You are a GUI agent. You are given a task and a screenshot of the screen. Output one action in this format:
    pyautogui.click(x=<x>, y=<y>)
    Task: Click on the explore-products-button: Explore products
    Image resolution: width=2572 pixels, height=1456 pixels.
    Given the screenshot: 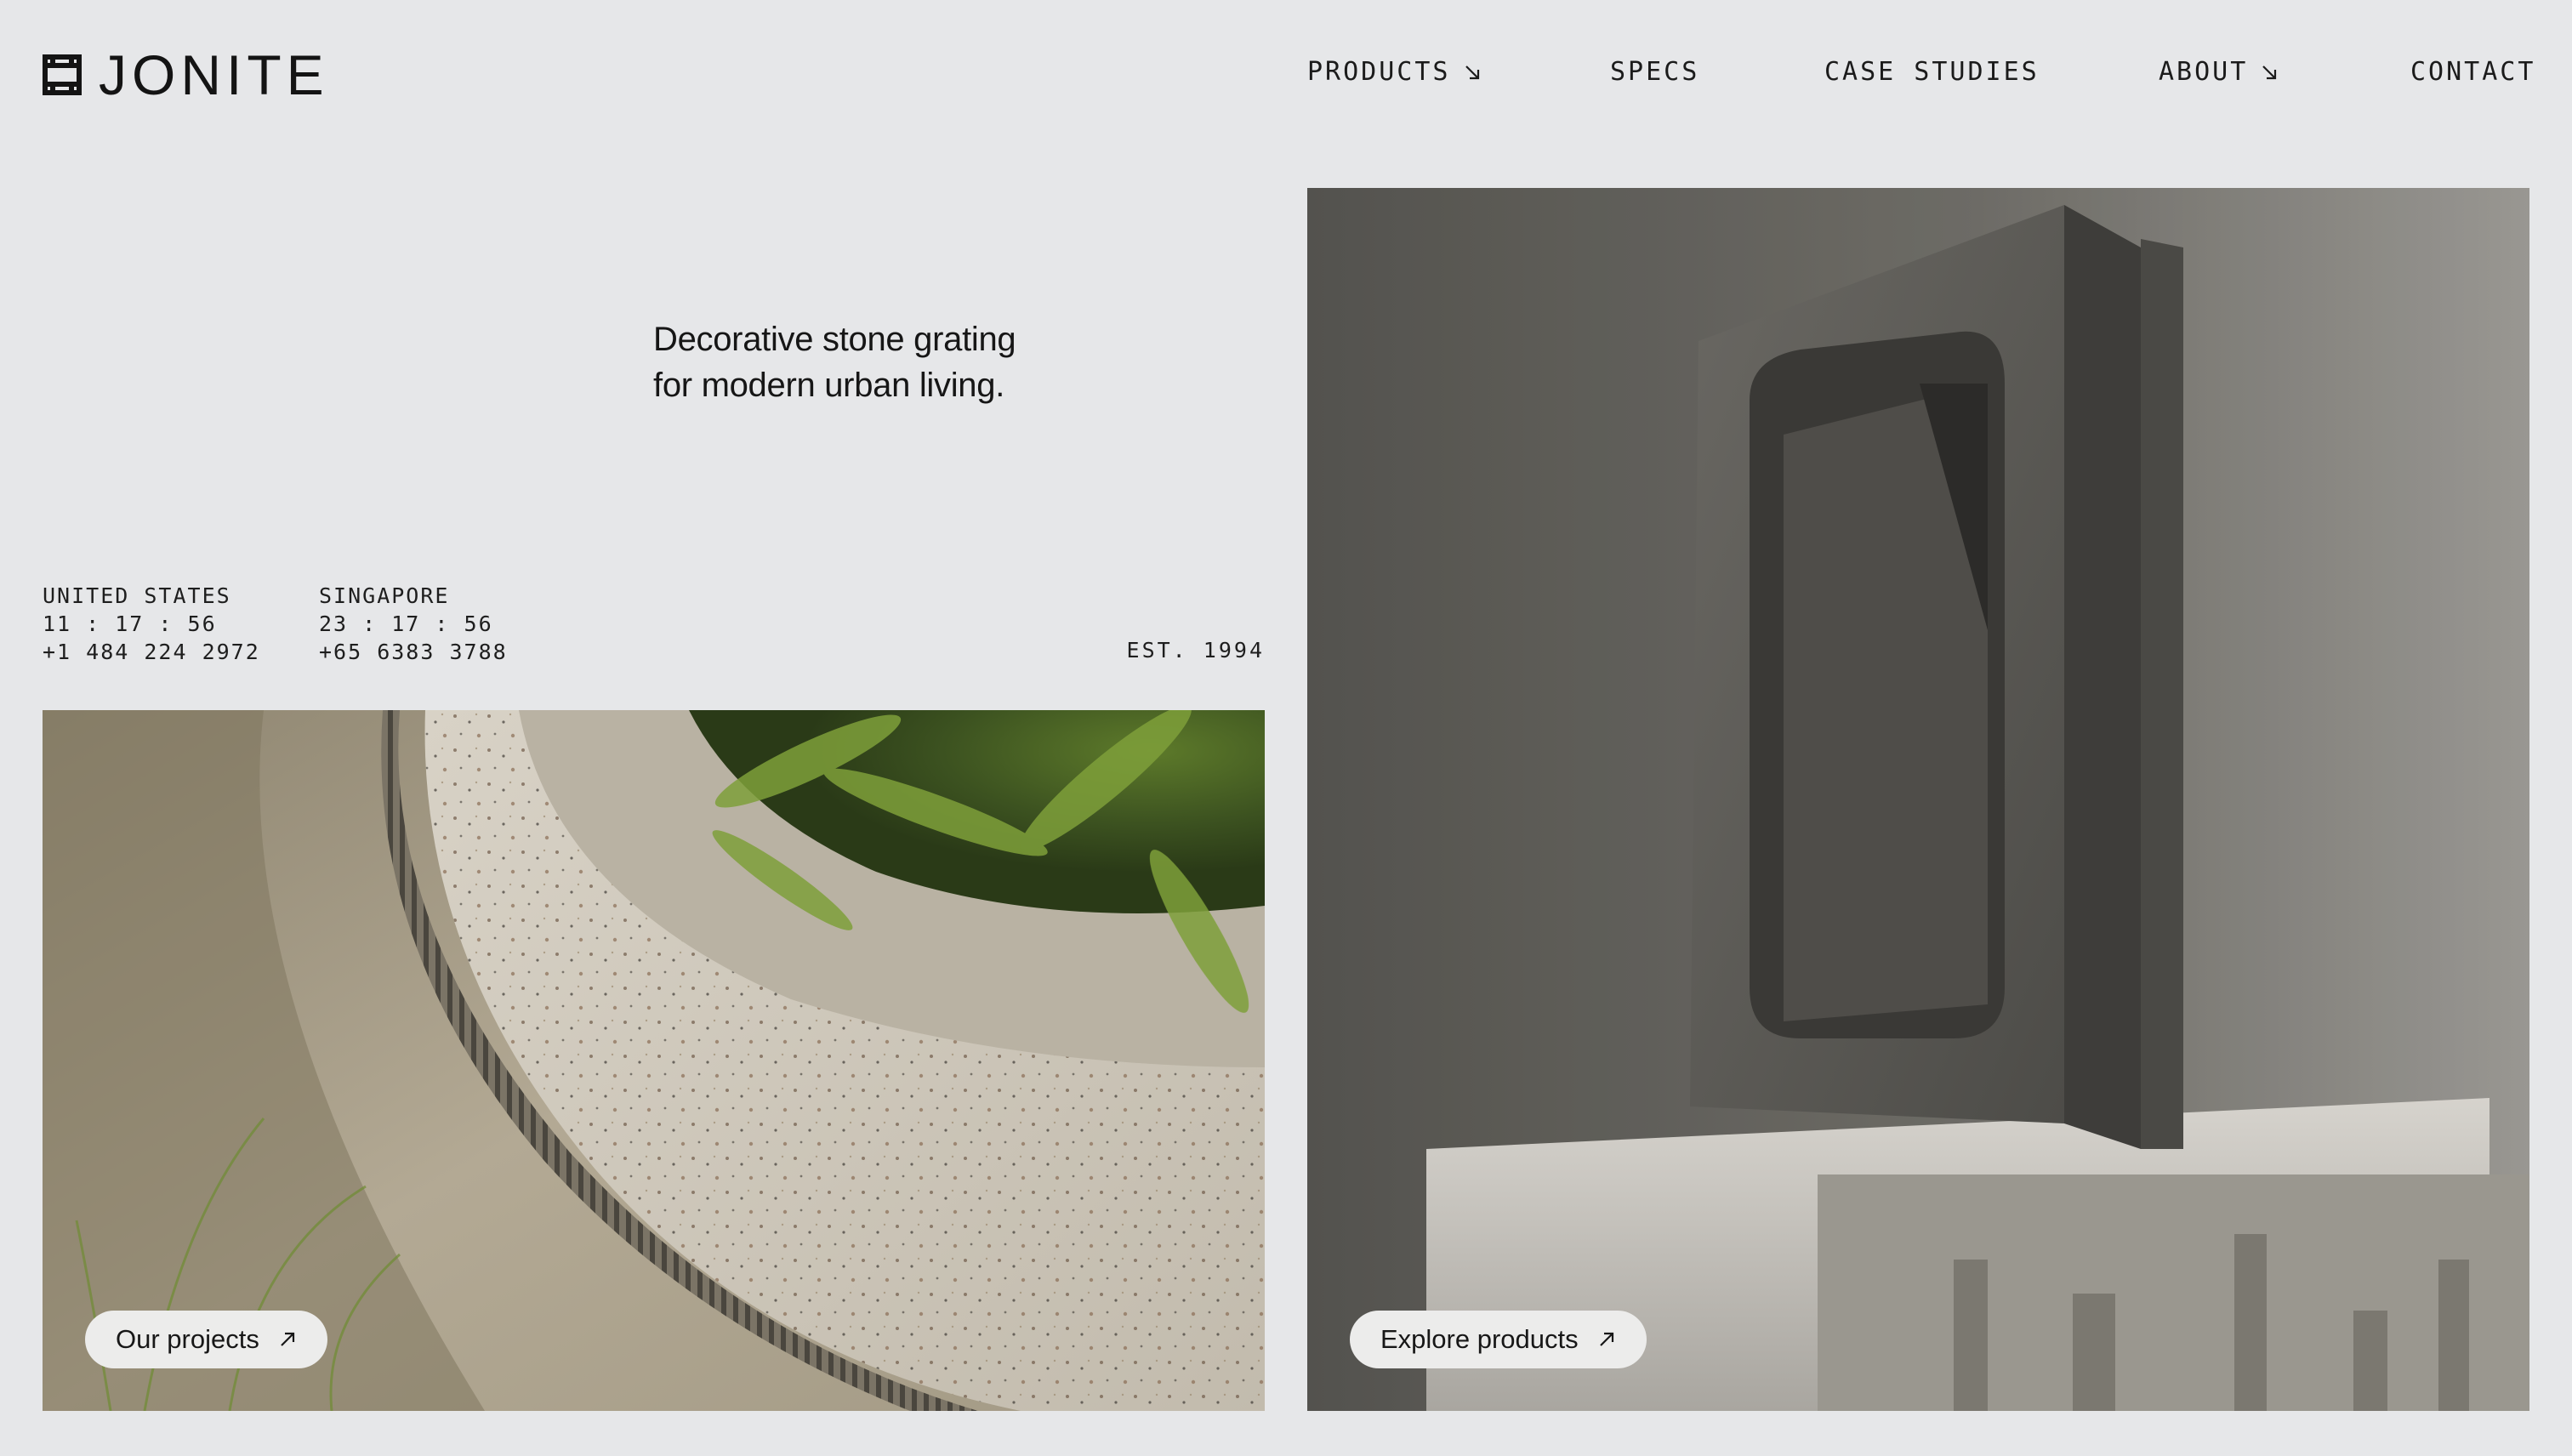 What is the action you would take?
    pyautogui.click(x=1499, y=1339)
    